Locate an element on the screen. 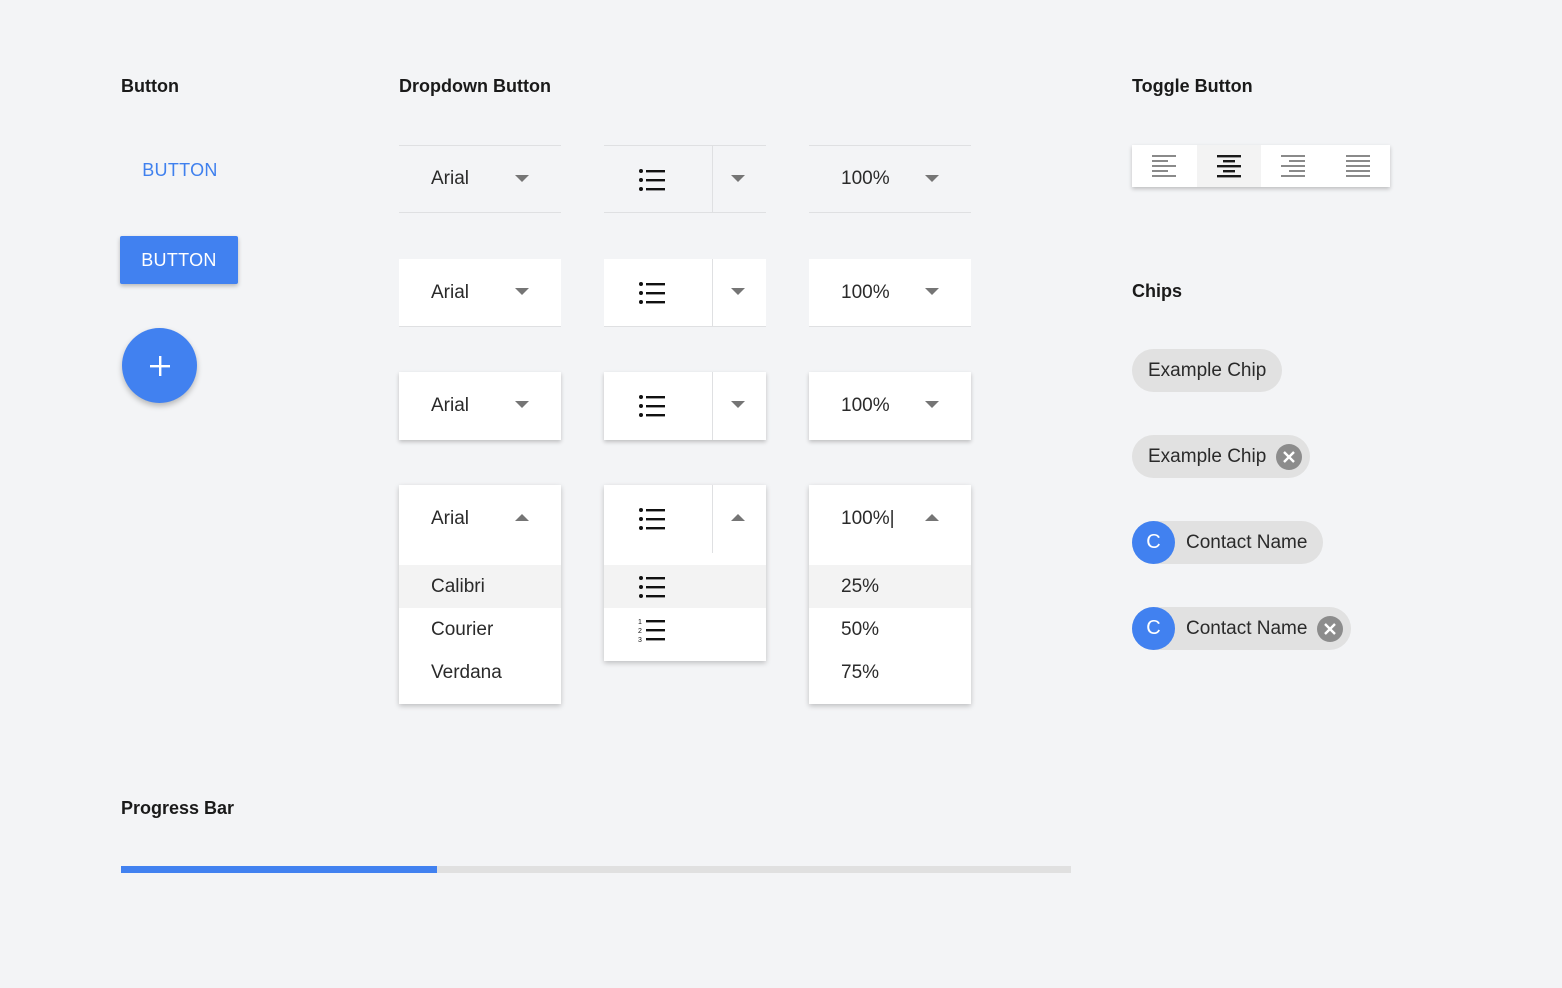 The image size is (1562, 988). zoom-dropdown-value: 100%| is located at coordinates (868, 519).